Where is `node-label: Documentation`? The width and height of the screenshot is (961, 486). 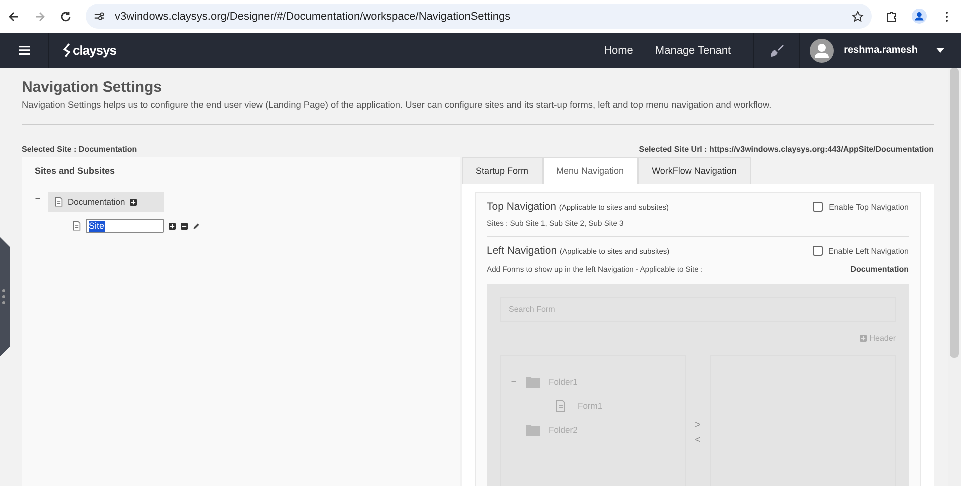 node-label: Documentation is located at coordinates (97, 202).